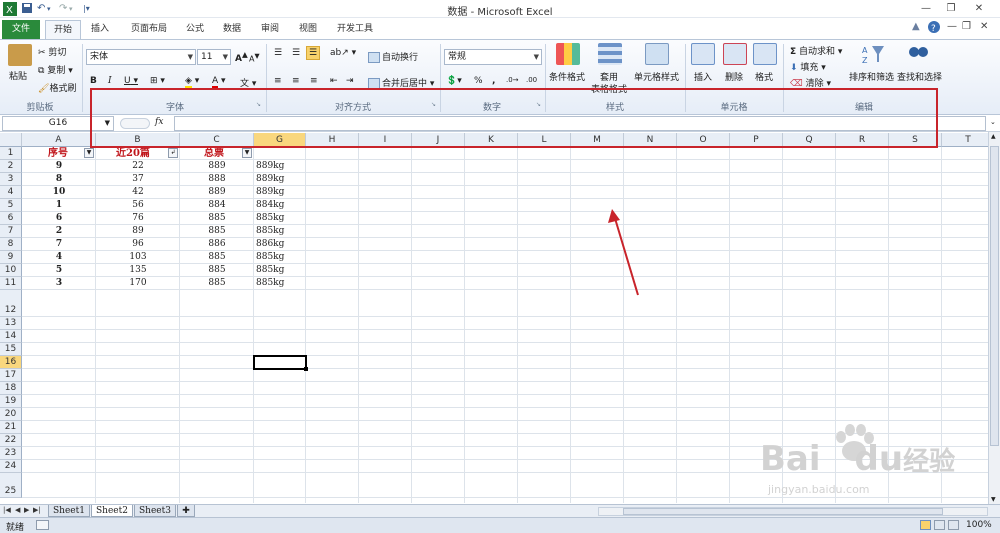 The width and height of the screenshot is (1000, 533). What do you see at coordinates (915, 140) in the screenshot?
I see `column-header-s: S` at bounding box center [915, 140].